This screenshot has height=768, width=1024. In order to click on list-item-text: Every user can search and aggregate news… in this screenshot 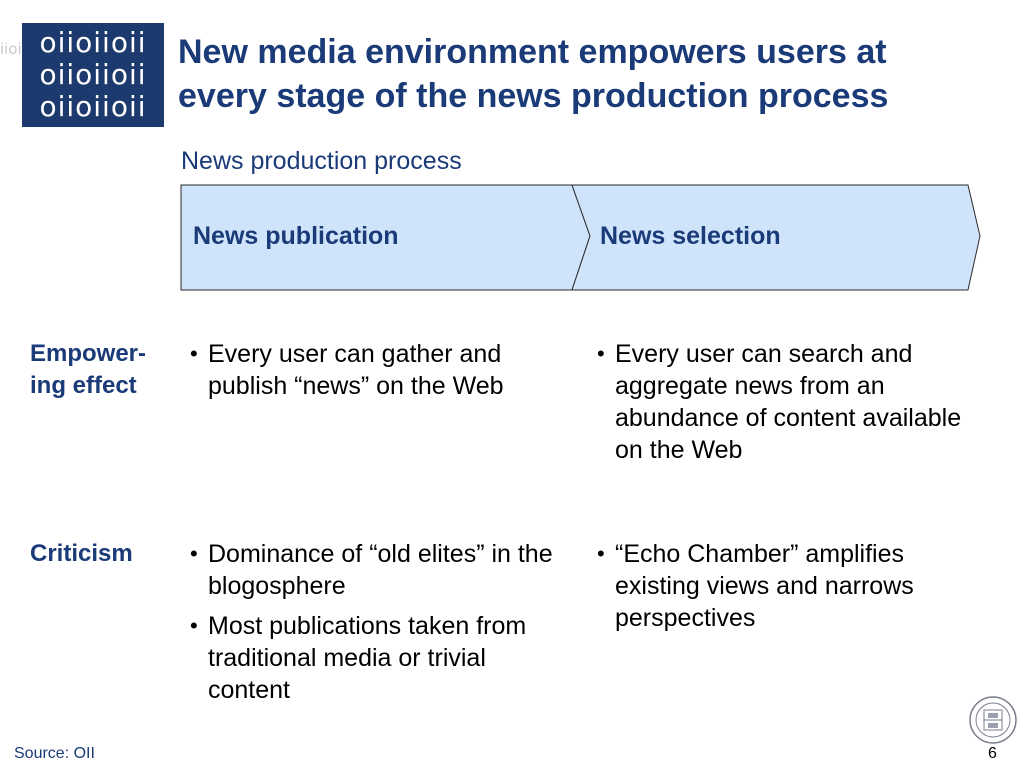, I will do `click(788, 402)`.